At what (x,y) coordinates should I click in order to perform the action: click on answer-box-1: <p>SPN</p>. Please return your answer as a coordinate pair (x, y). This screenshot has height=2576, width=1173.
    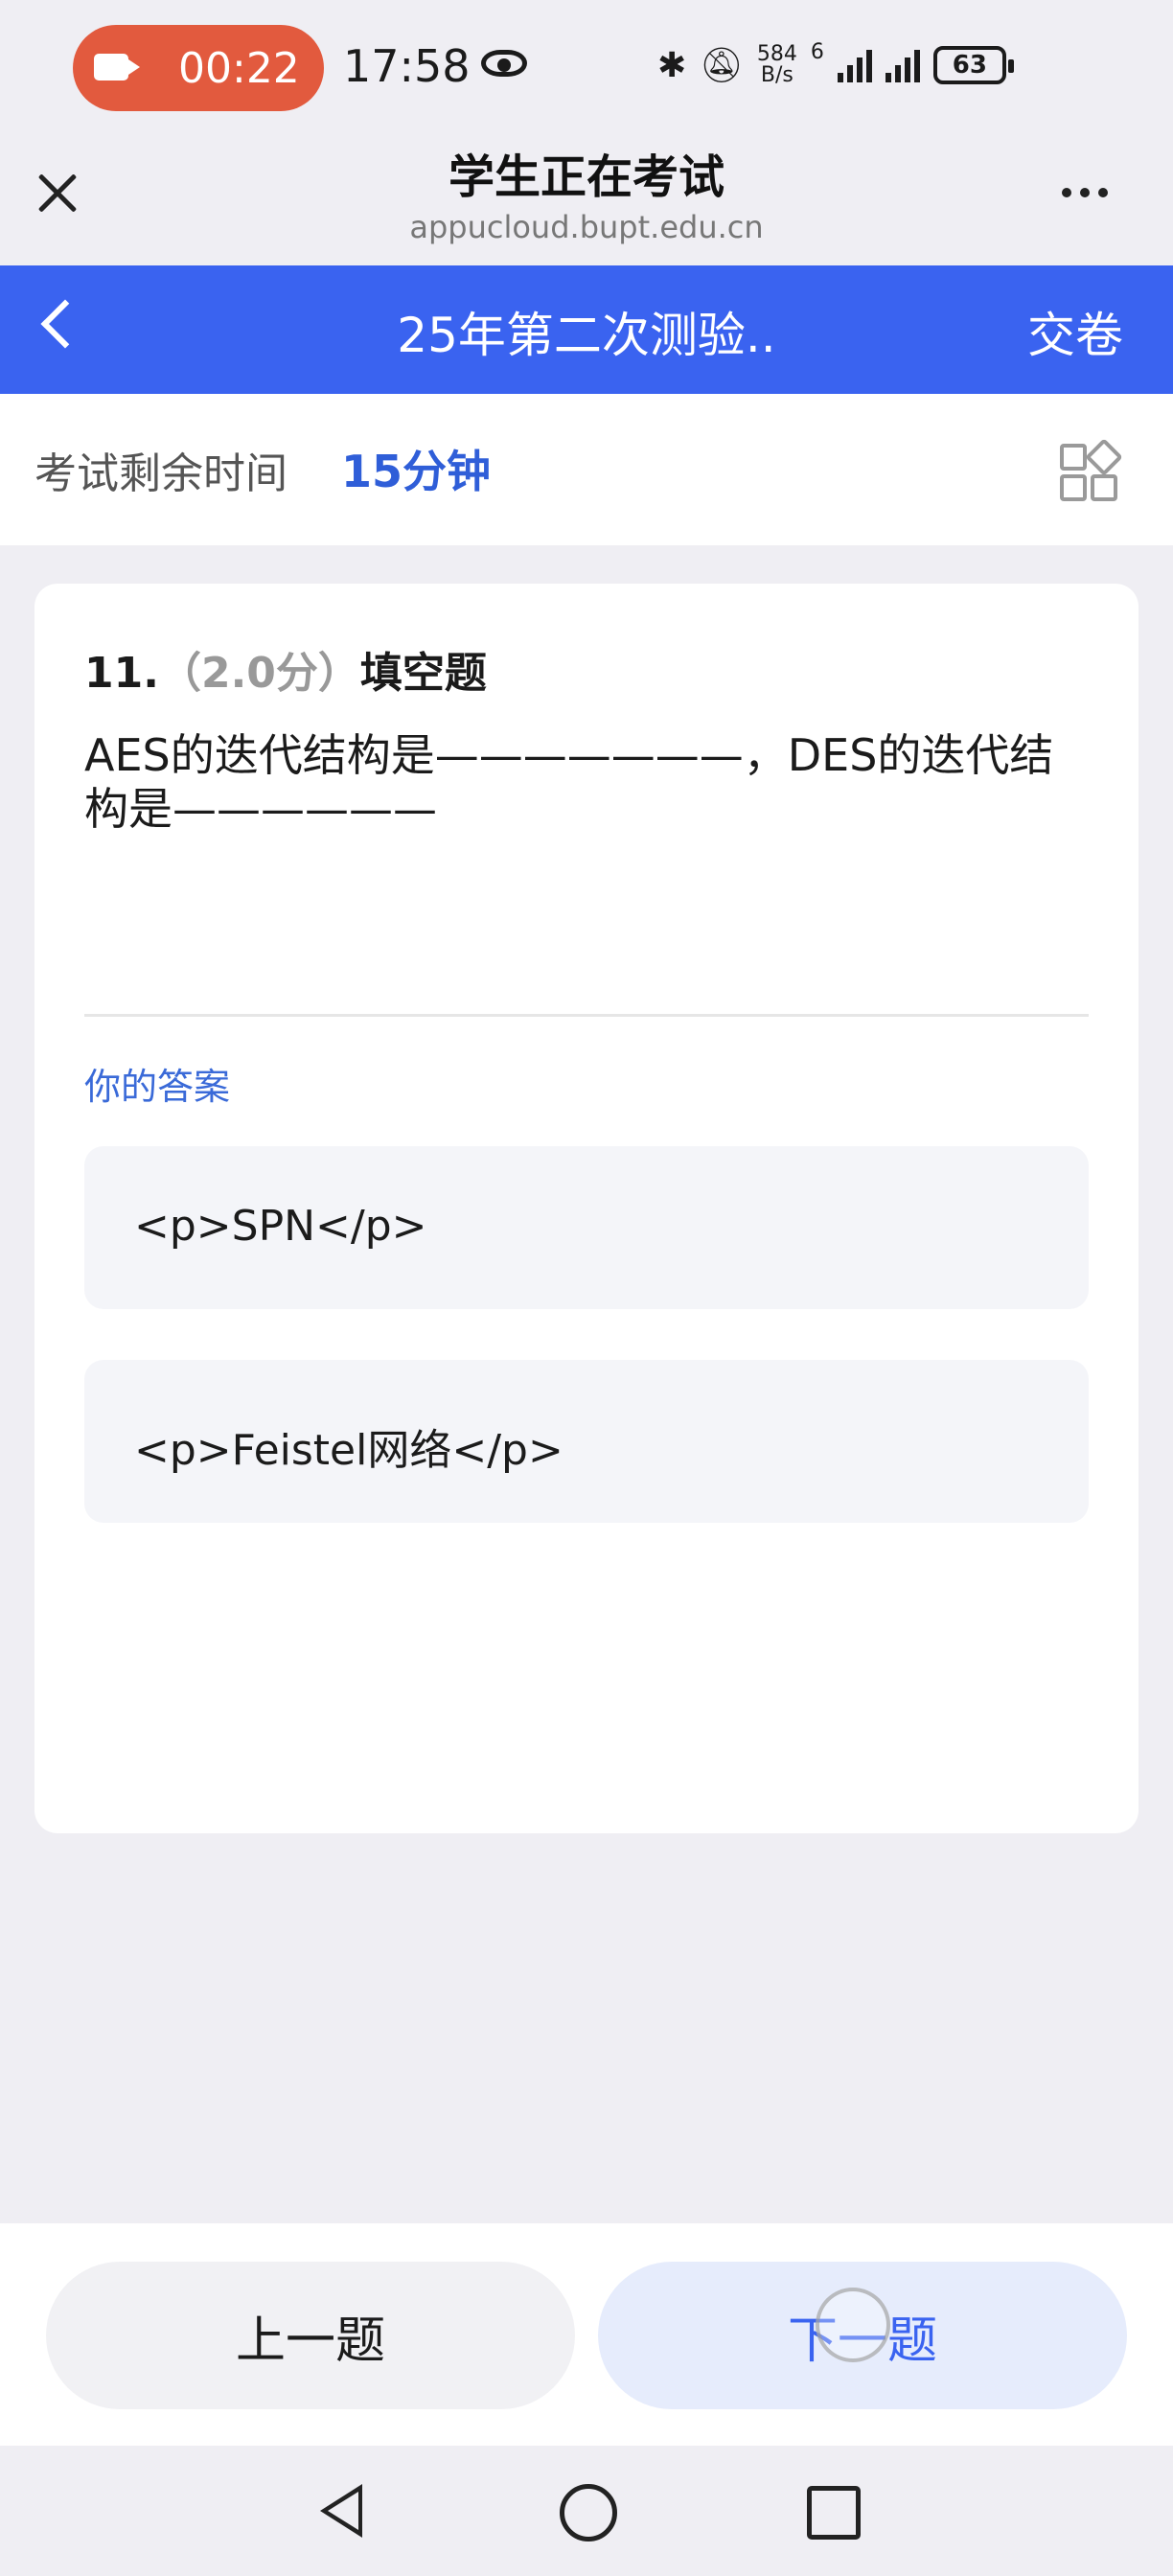
    Looking at the image, I should click on (586, 1227).